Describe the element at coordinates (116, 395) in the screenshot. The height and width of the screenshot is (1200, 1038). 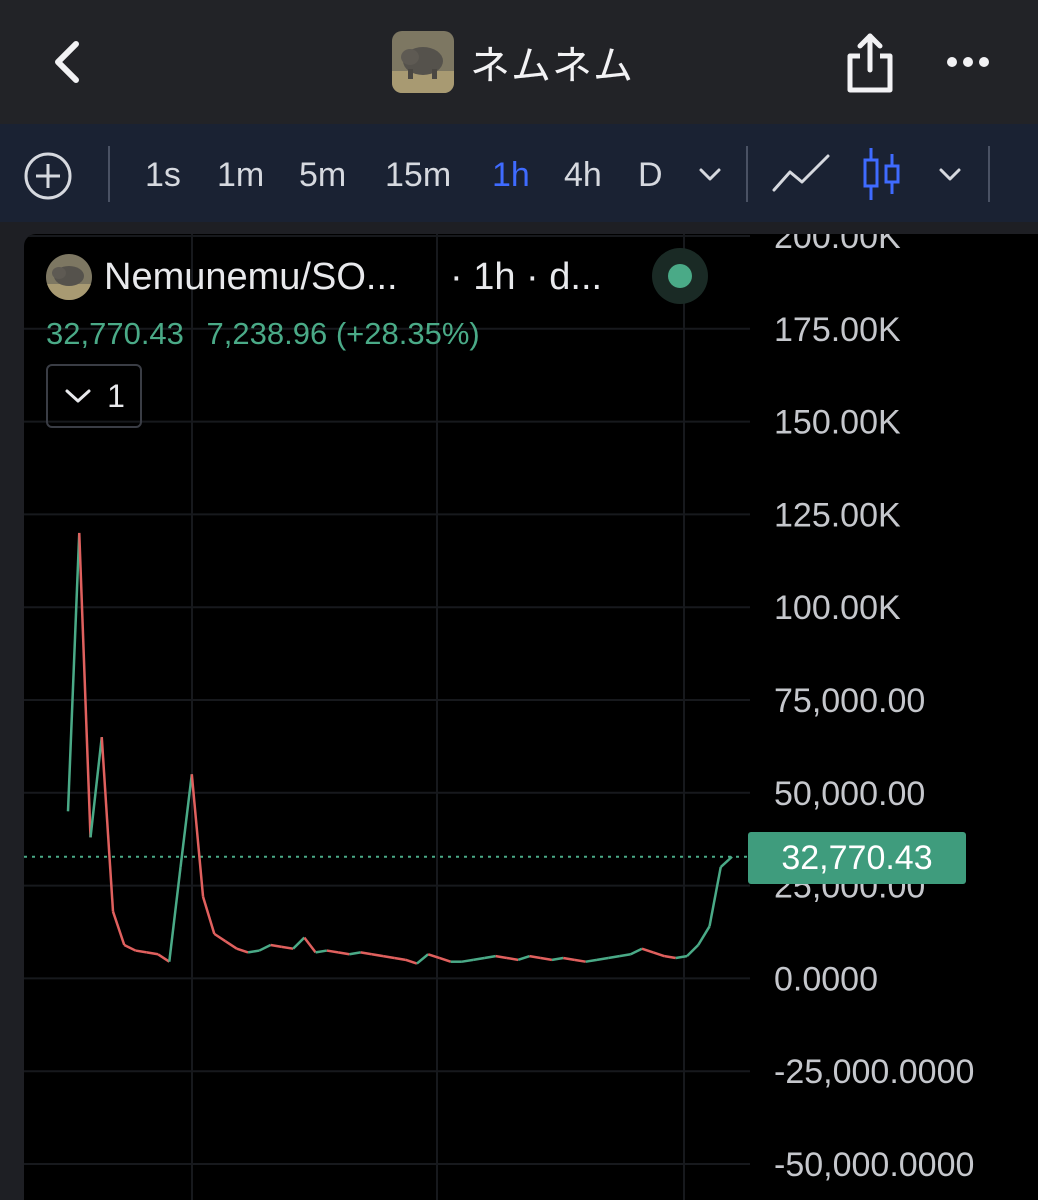
I see `indicator-count: 1` at that location.